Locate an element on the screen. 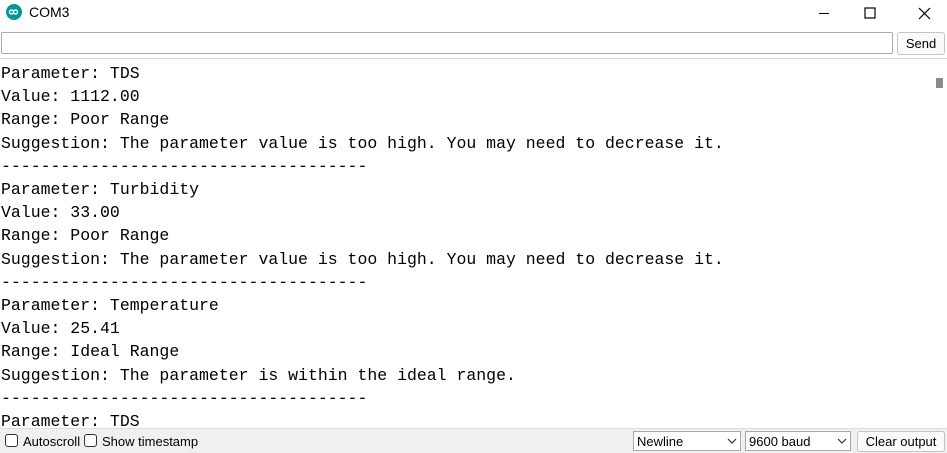 This screenshot has height=453, width=947. show-timestamp-label: Show timestamp is located at coordinates (150, 441).